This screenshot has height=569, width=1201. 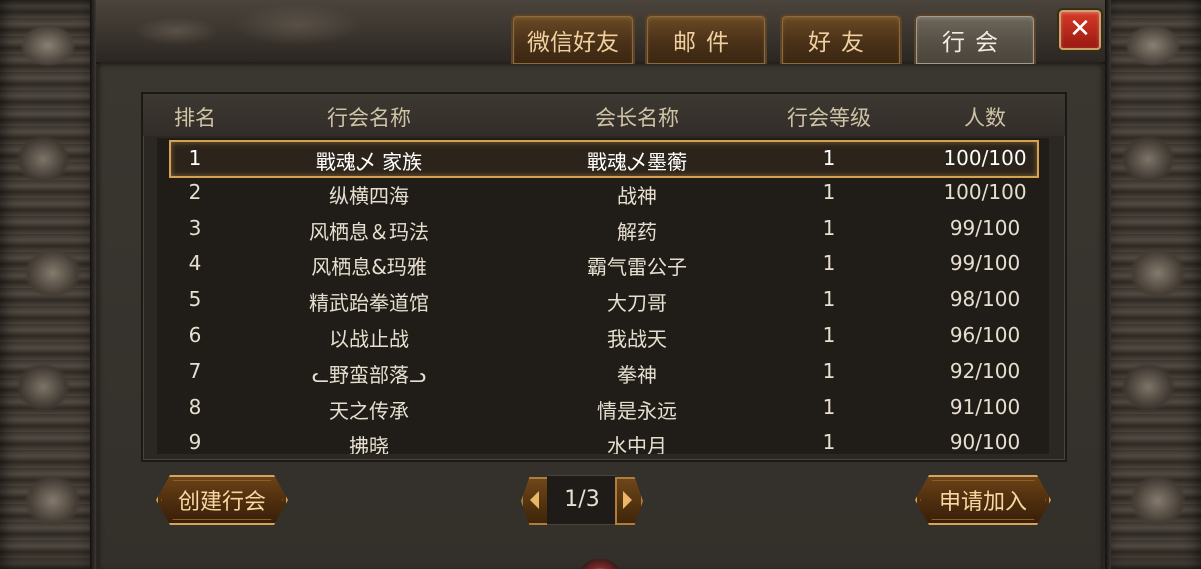 What do you see at coordinates (195, 442) in the screenshot?
I see `cell-rank: 9` at bounding box center [195, 442].